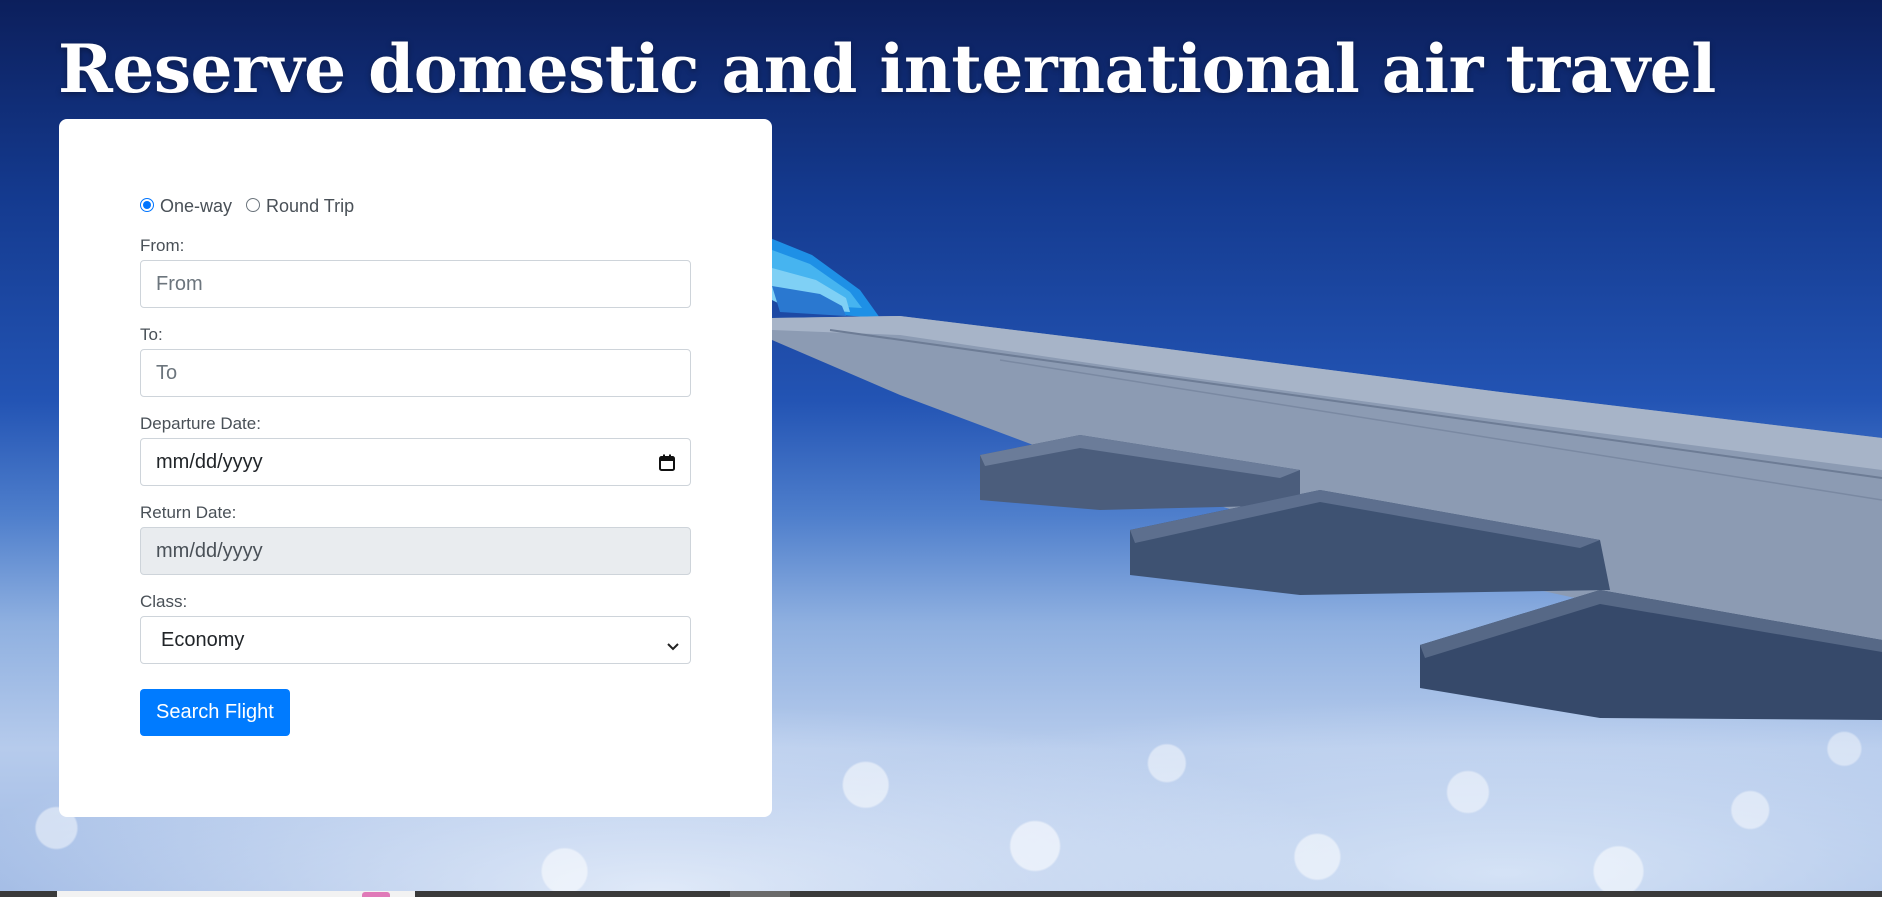 Image resolution: width=1882 pixels, height=897 pixels. Describe the element at coordinates (209, 461) in the screenshot. I see `departure-date-value: mm/dd/yyyy` at that location.